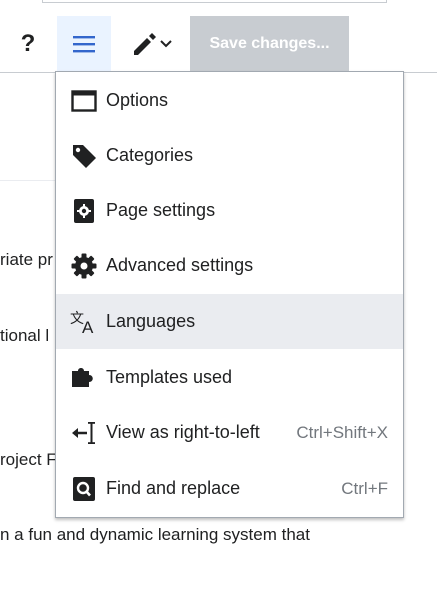 The height and width of the screenshot is (599, 437). Describe the element at coordinates (229, 100) in the screenshot. I see `menu-item-options: Options` at that location.